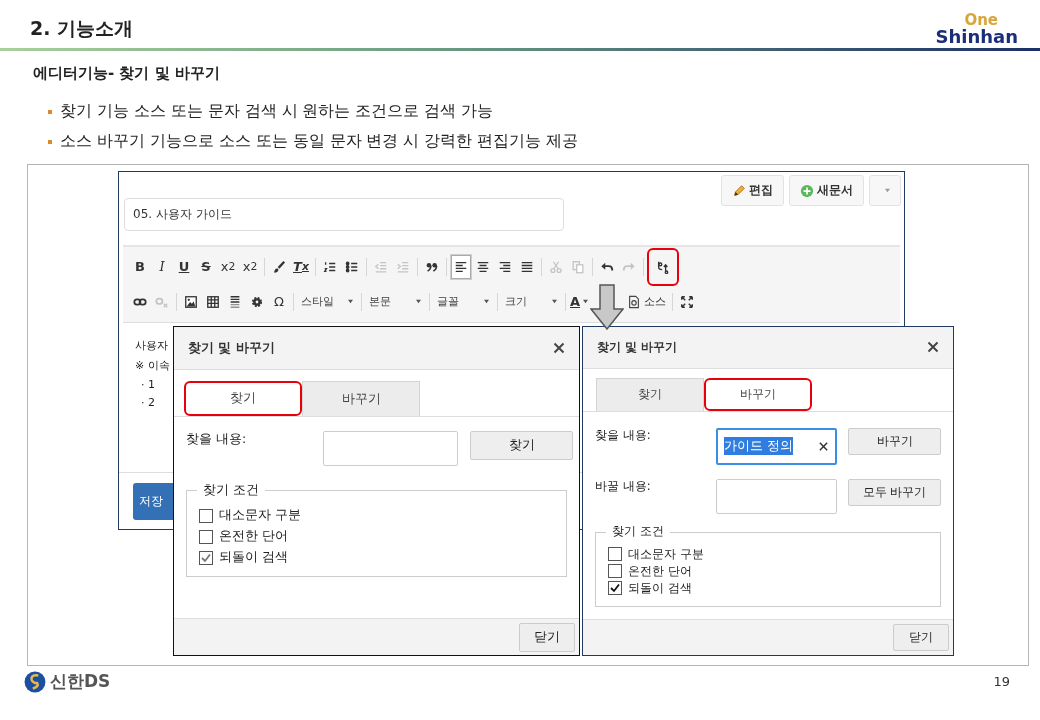 This screenshot has height=720, width=1040. I want to click on edit-button: 편집, so click(752, 190).